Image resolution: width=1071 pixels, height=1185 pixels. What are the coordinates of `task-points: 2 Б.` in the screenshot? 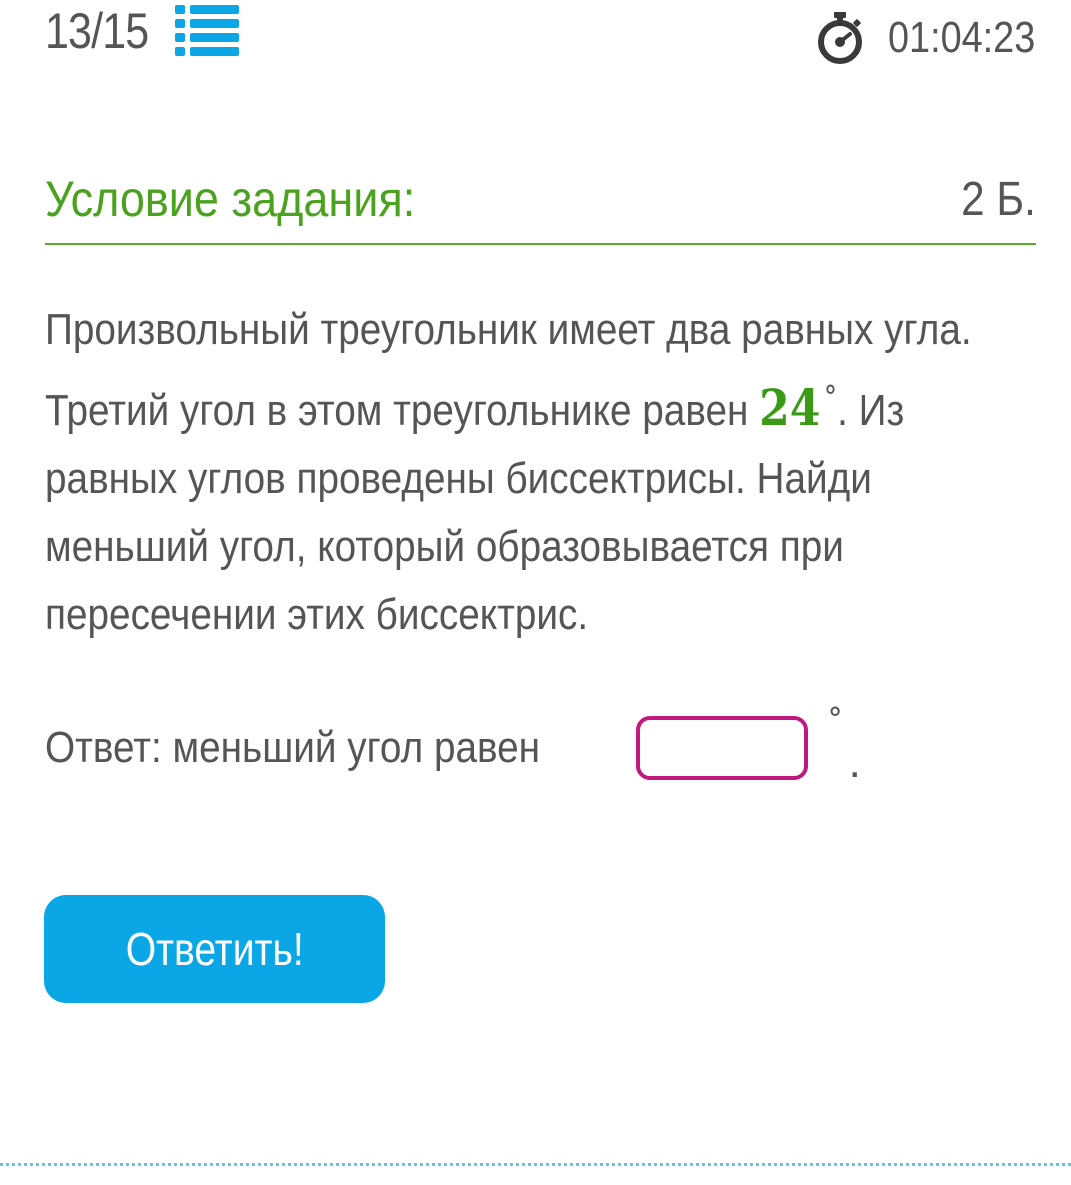 It's located at (998, 199).